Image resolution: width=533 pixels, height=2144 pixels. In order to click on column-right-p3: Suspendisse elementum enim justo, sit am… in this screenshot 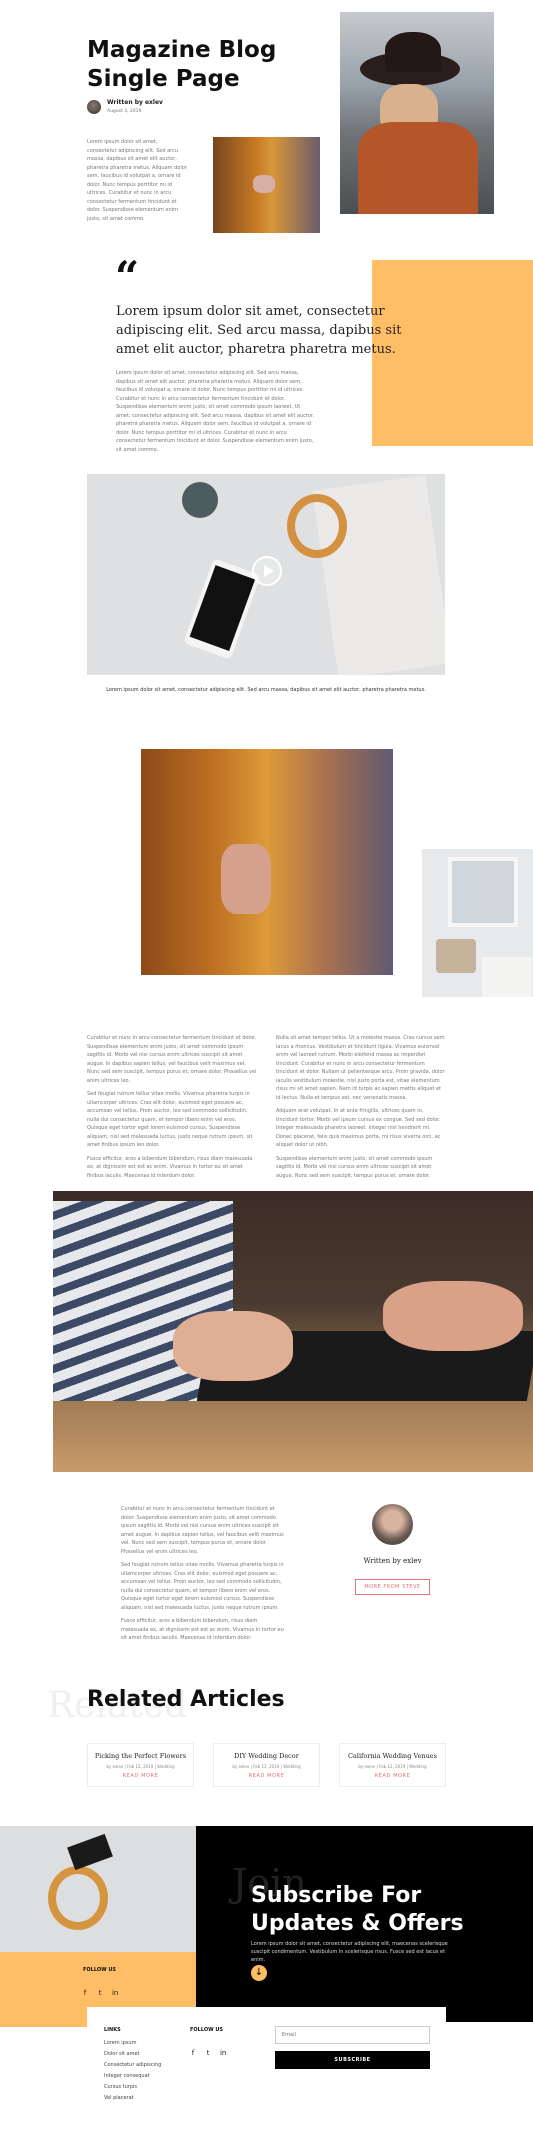, I will do `click(354, 1167)`.